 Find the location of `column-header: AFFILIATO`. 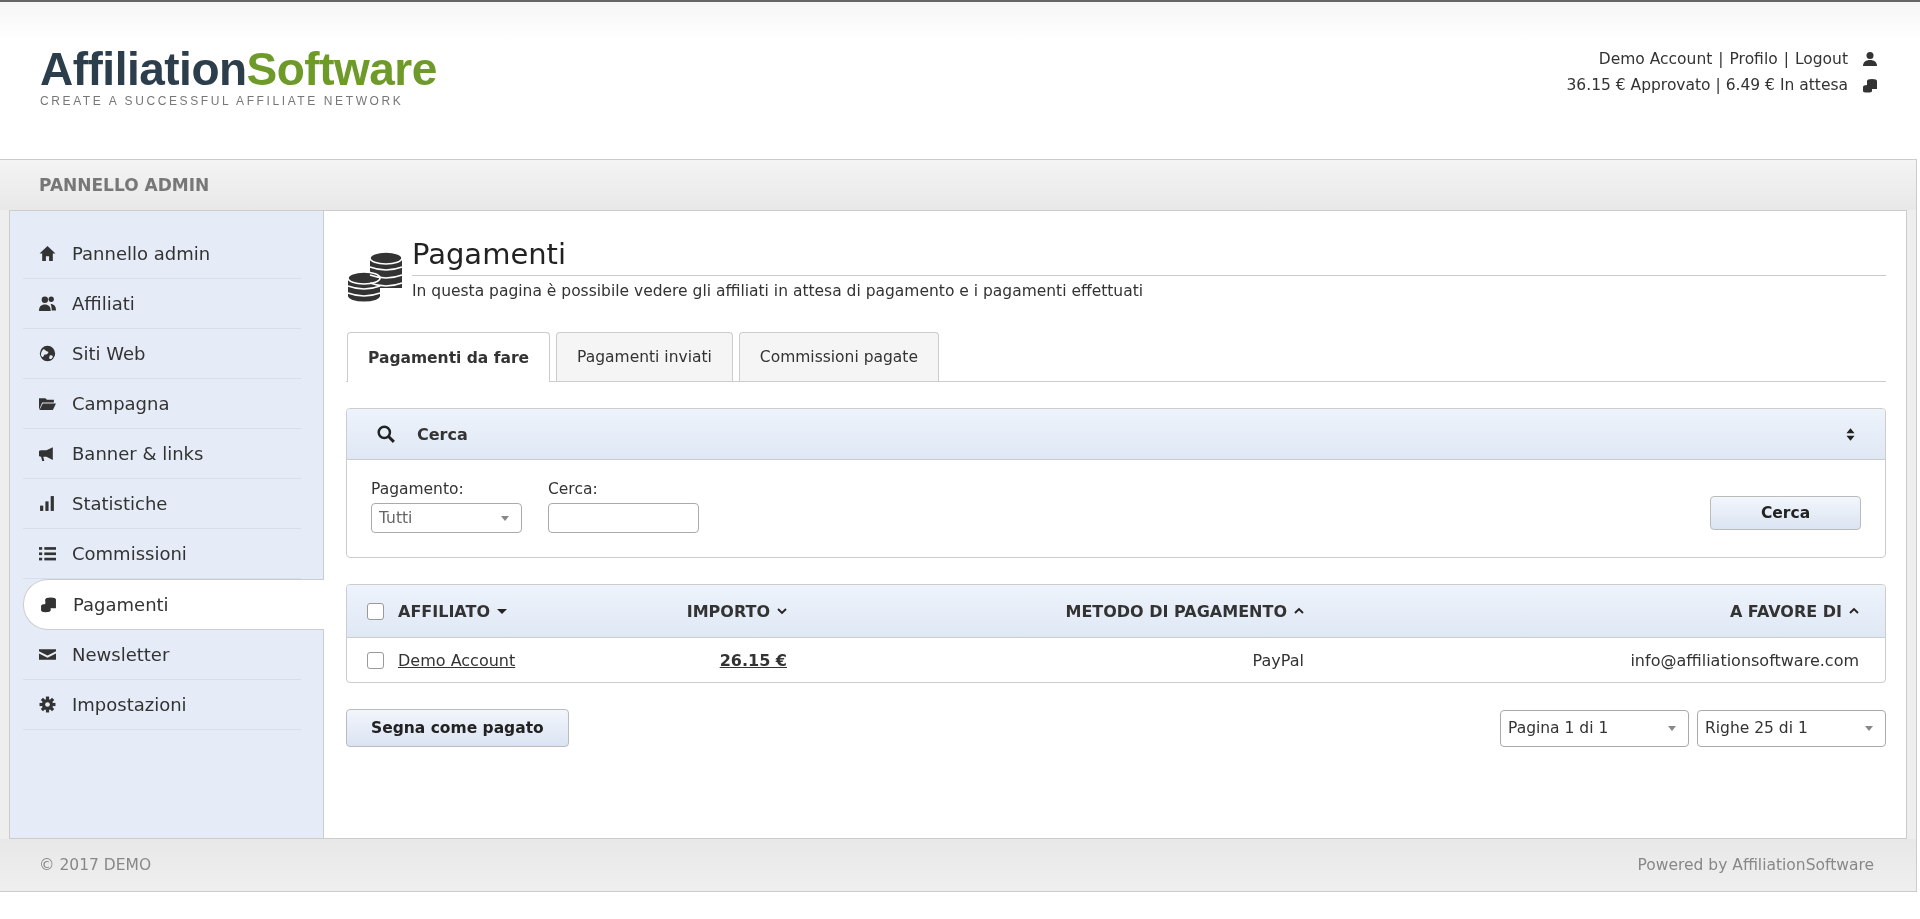

column-header: AFFILIATO is located at coordinates (452, 611).